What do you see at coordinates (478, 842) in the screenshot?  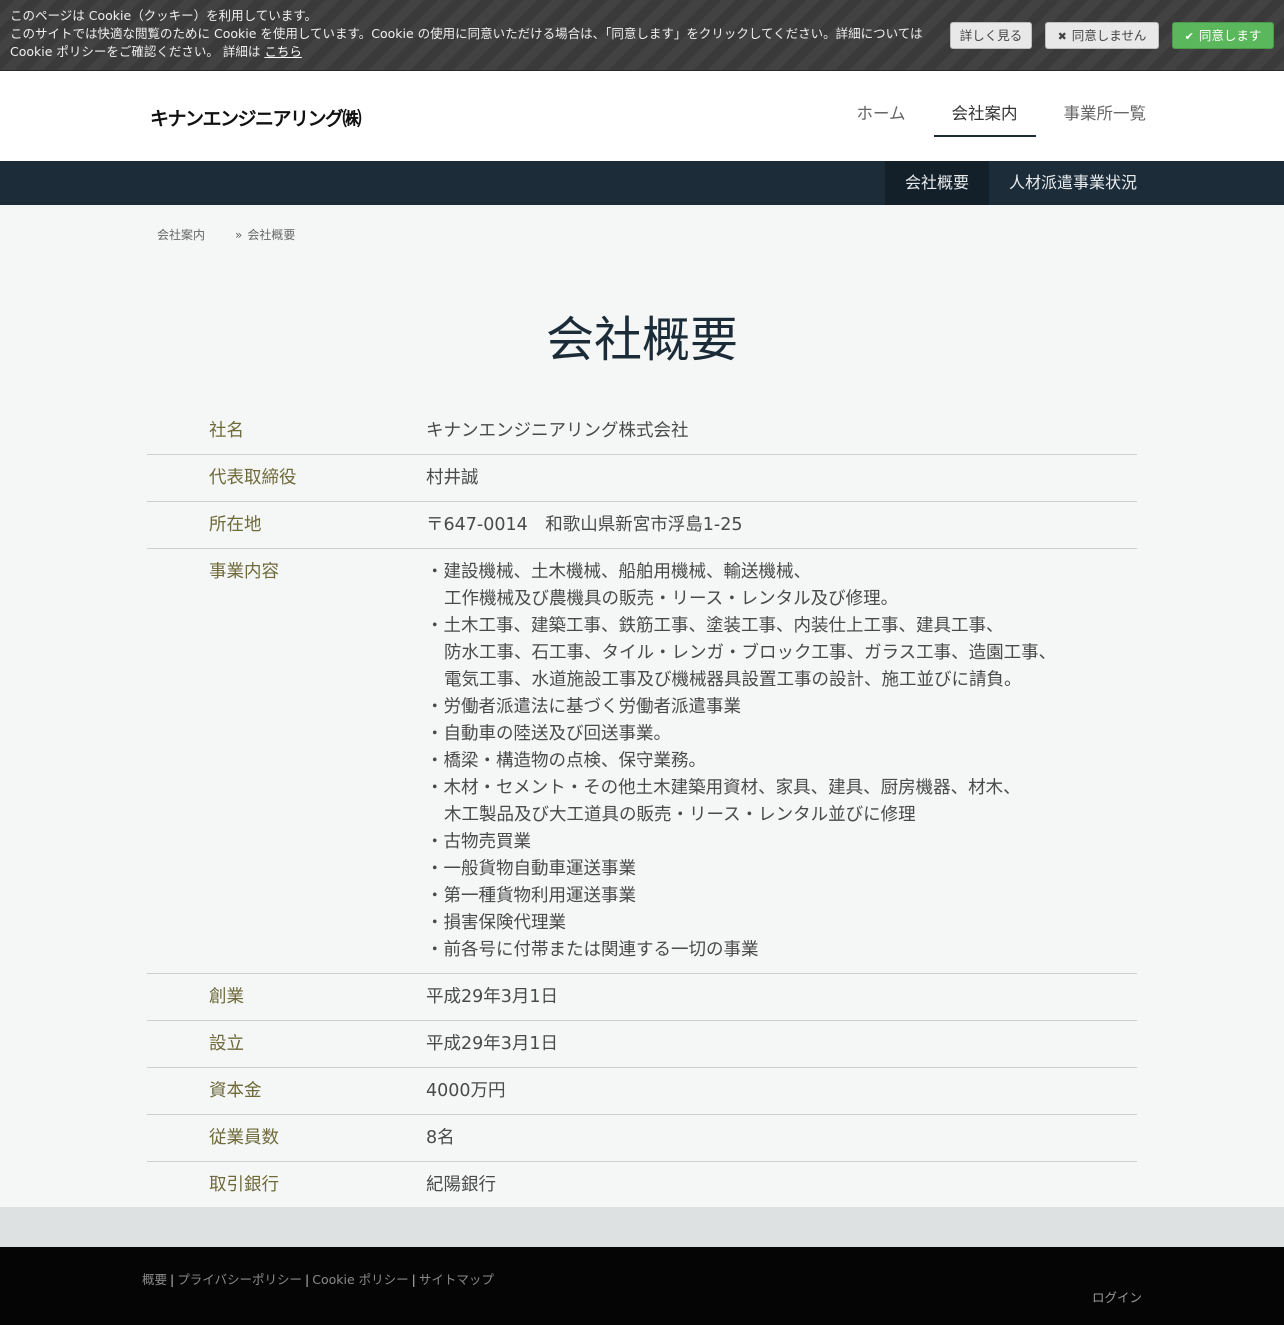 I see `list-item: ・古物売買業` at bounding box center [478, 842].